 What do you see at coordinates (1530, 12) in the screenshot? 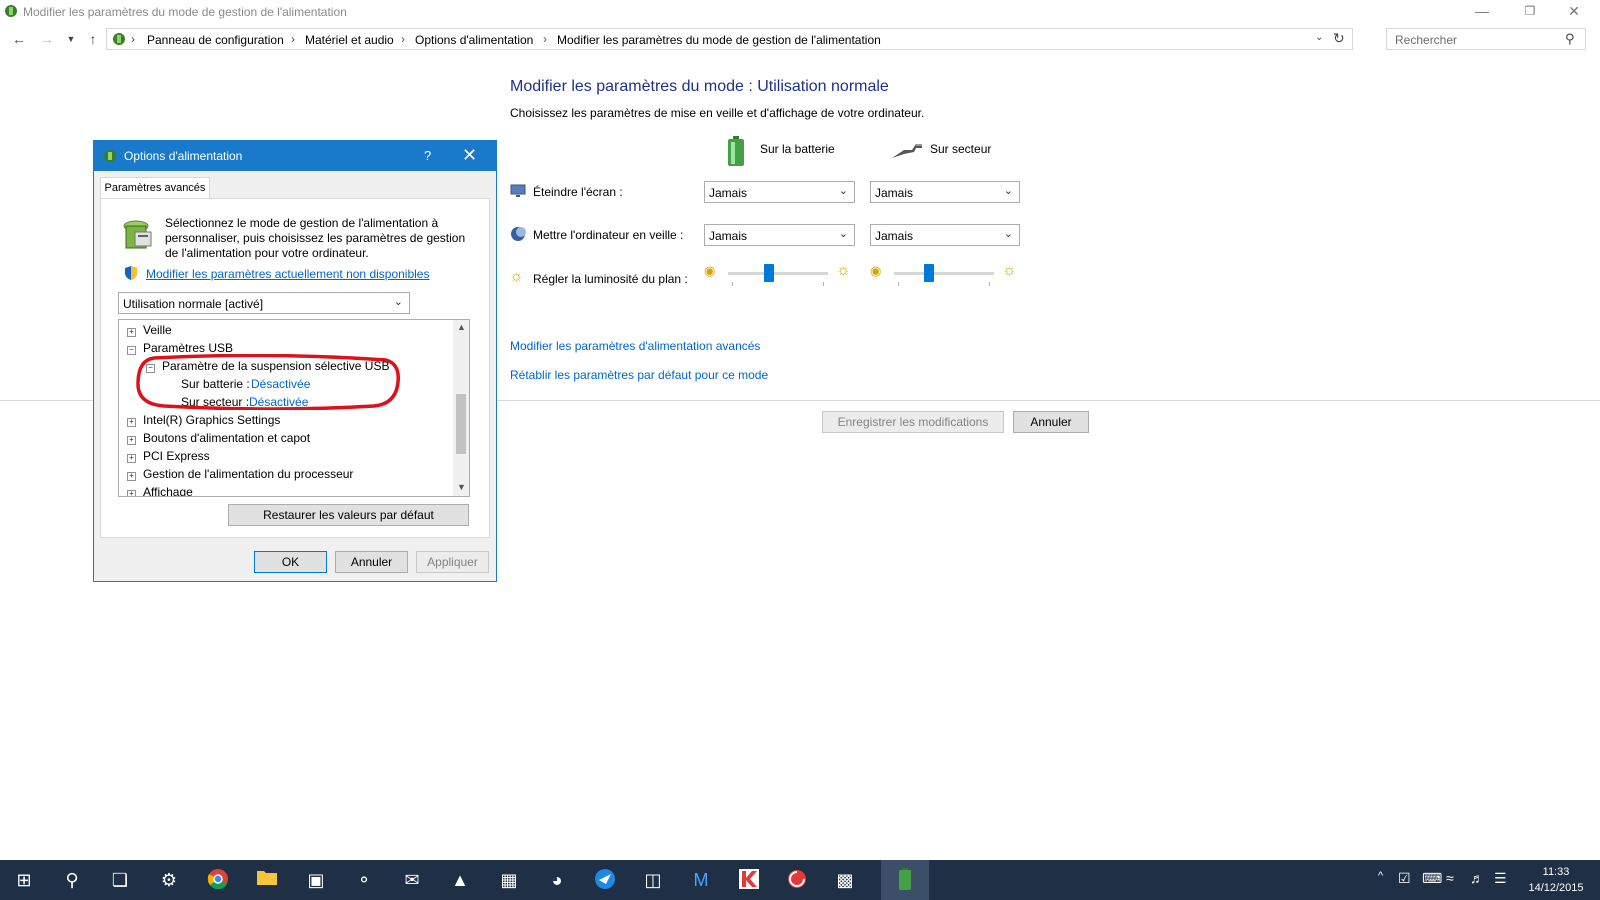
I see `restore-button: ❐` at bounding box center [1530, 12].